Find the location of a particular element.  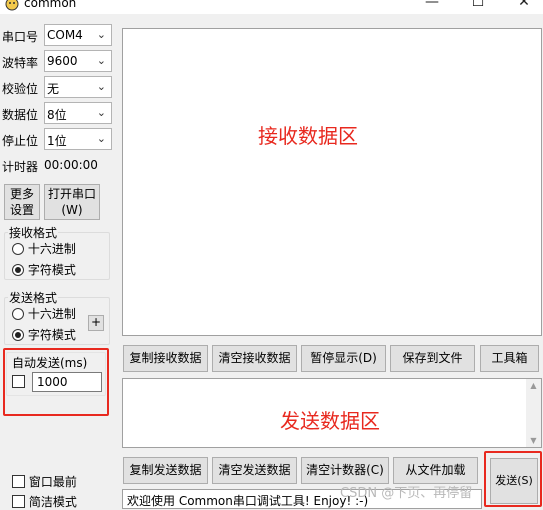

stopbits-value: 1位 is located at coordinates (57, 141).